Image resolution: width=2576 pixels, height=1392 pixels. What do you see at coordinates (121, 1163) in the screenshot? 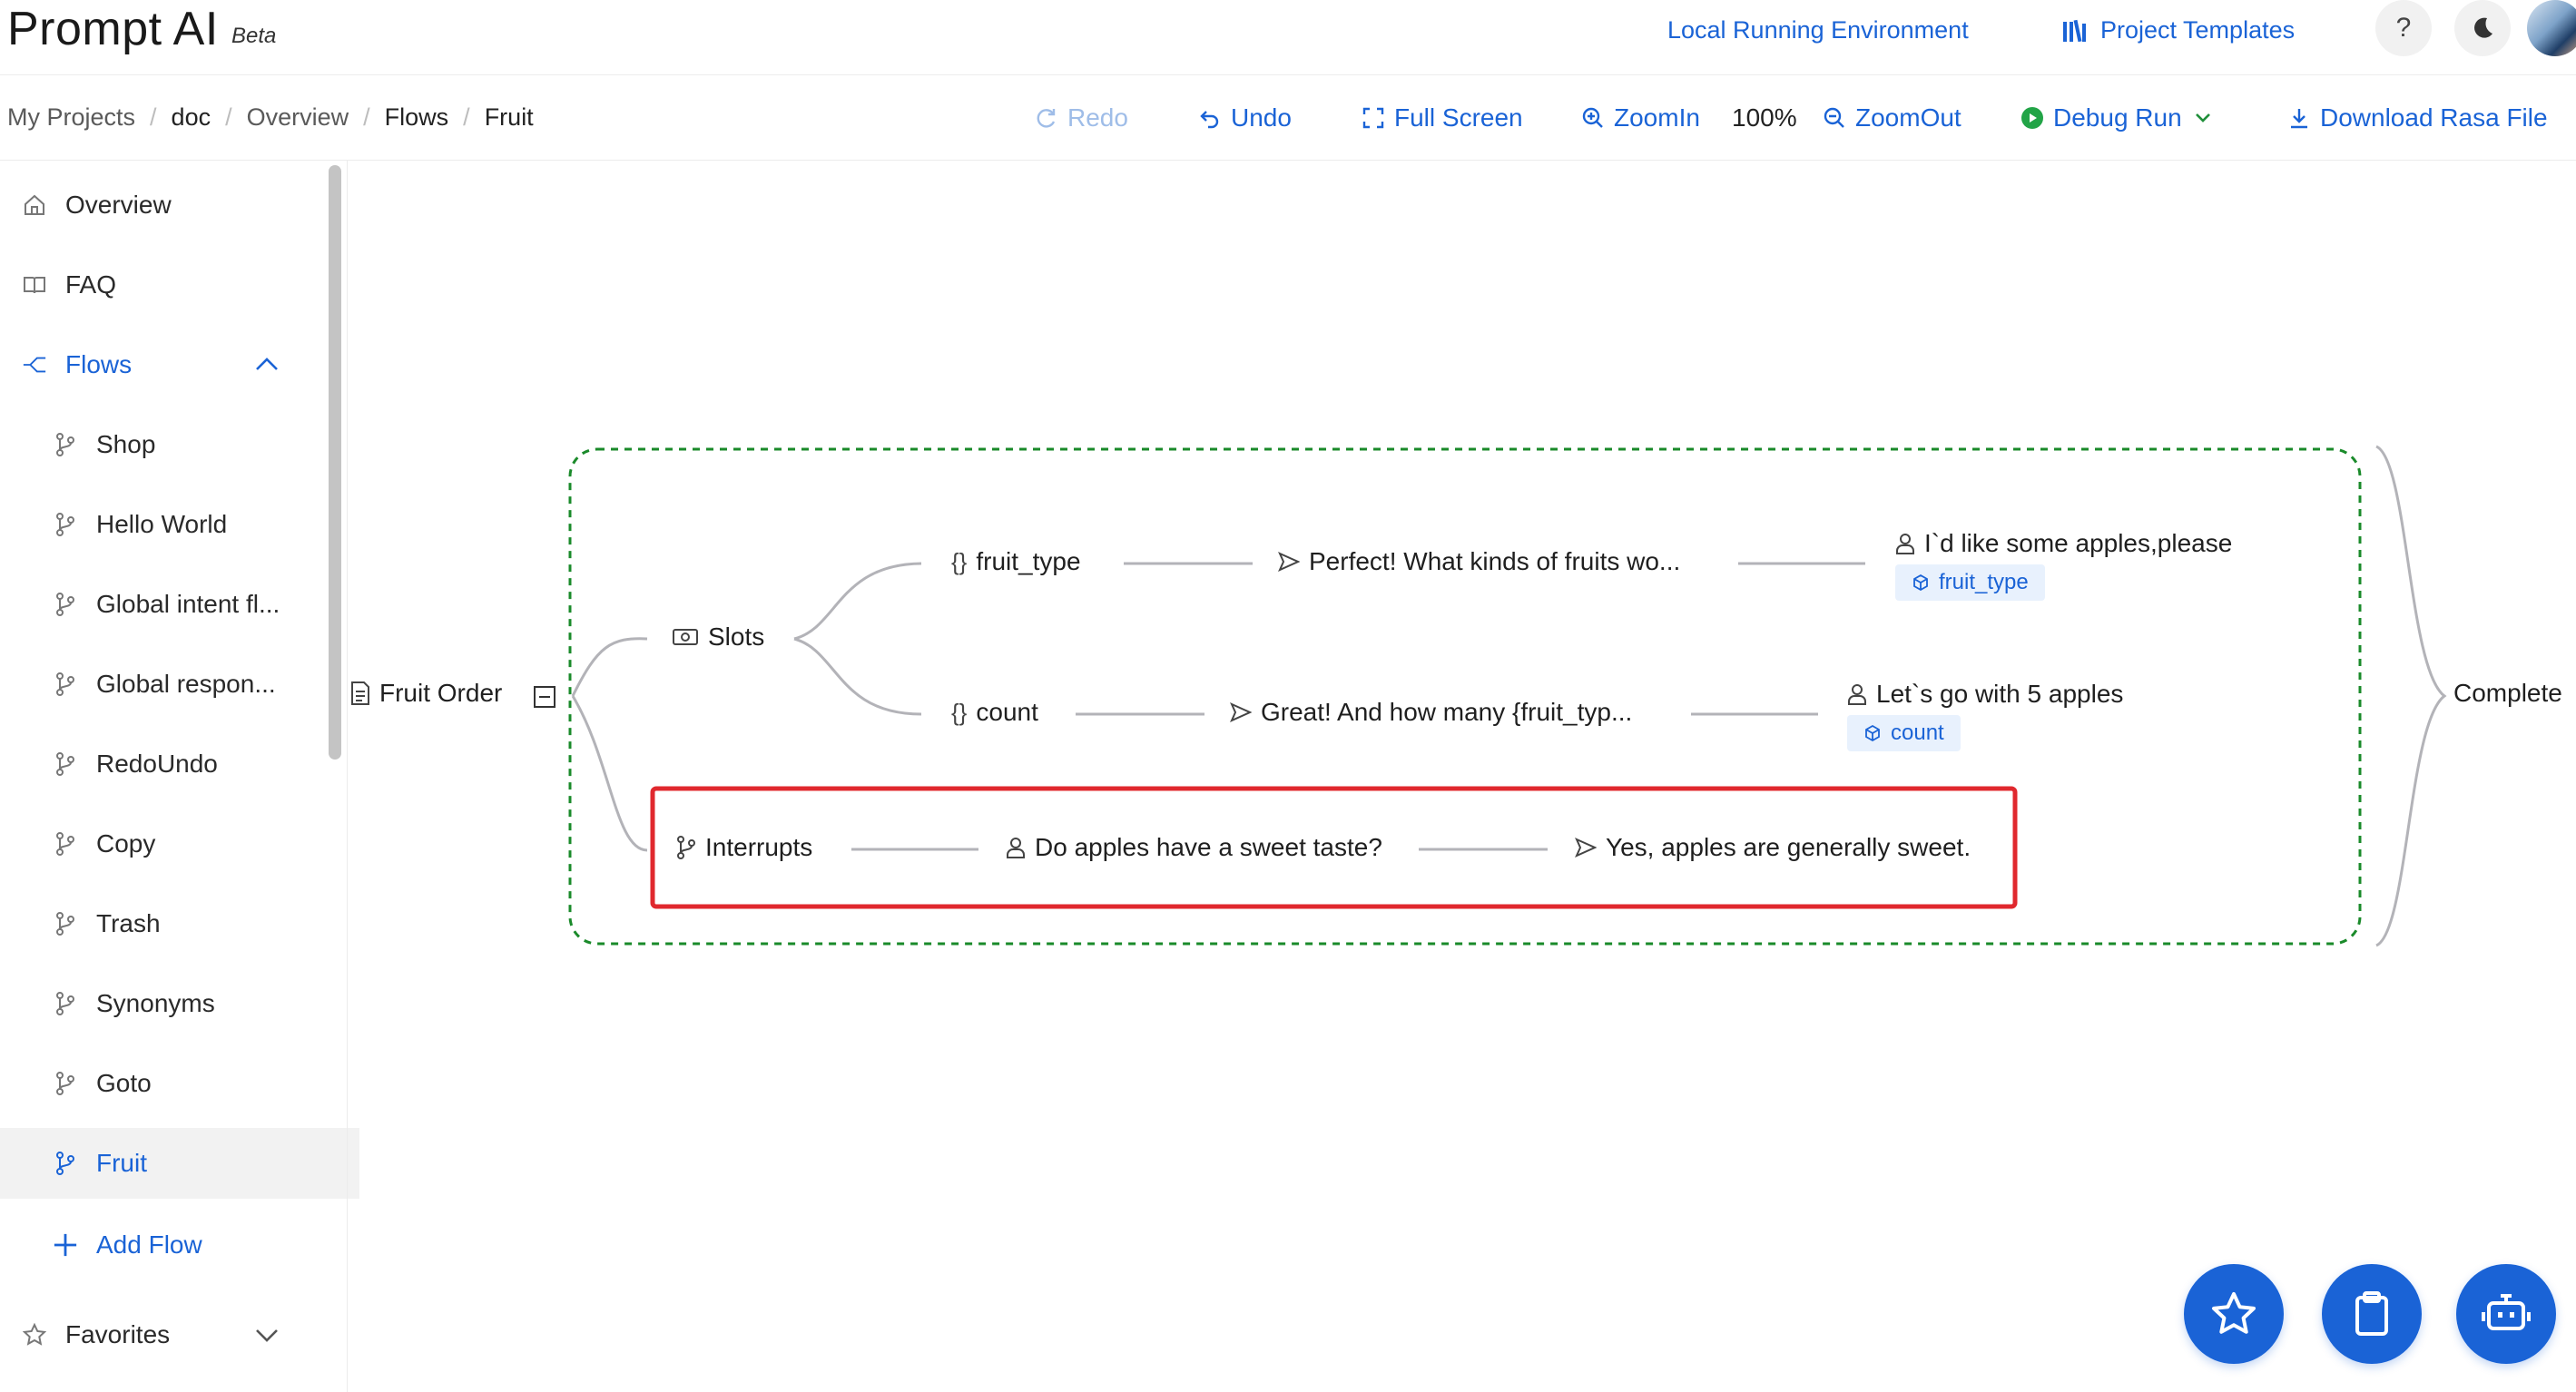
I see `sidebar-item-label: Fruit` at bounding box center [121, 1163].